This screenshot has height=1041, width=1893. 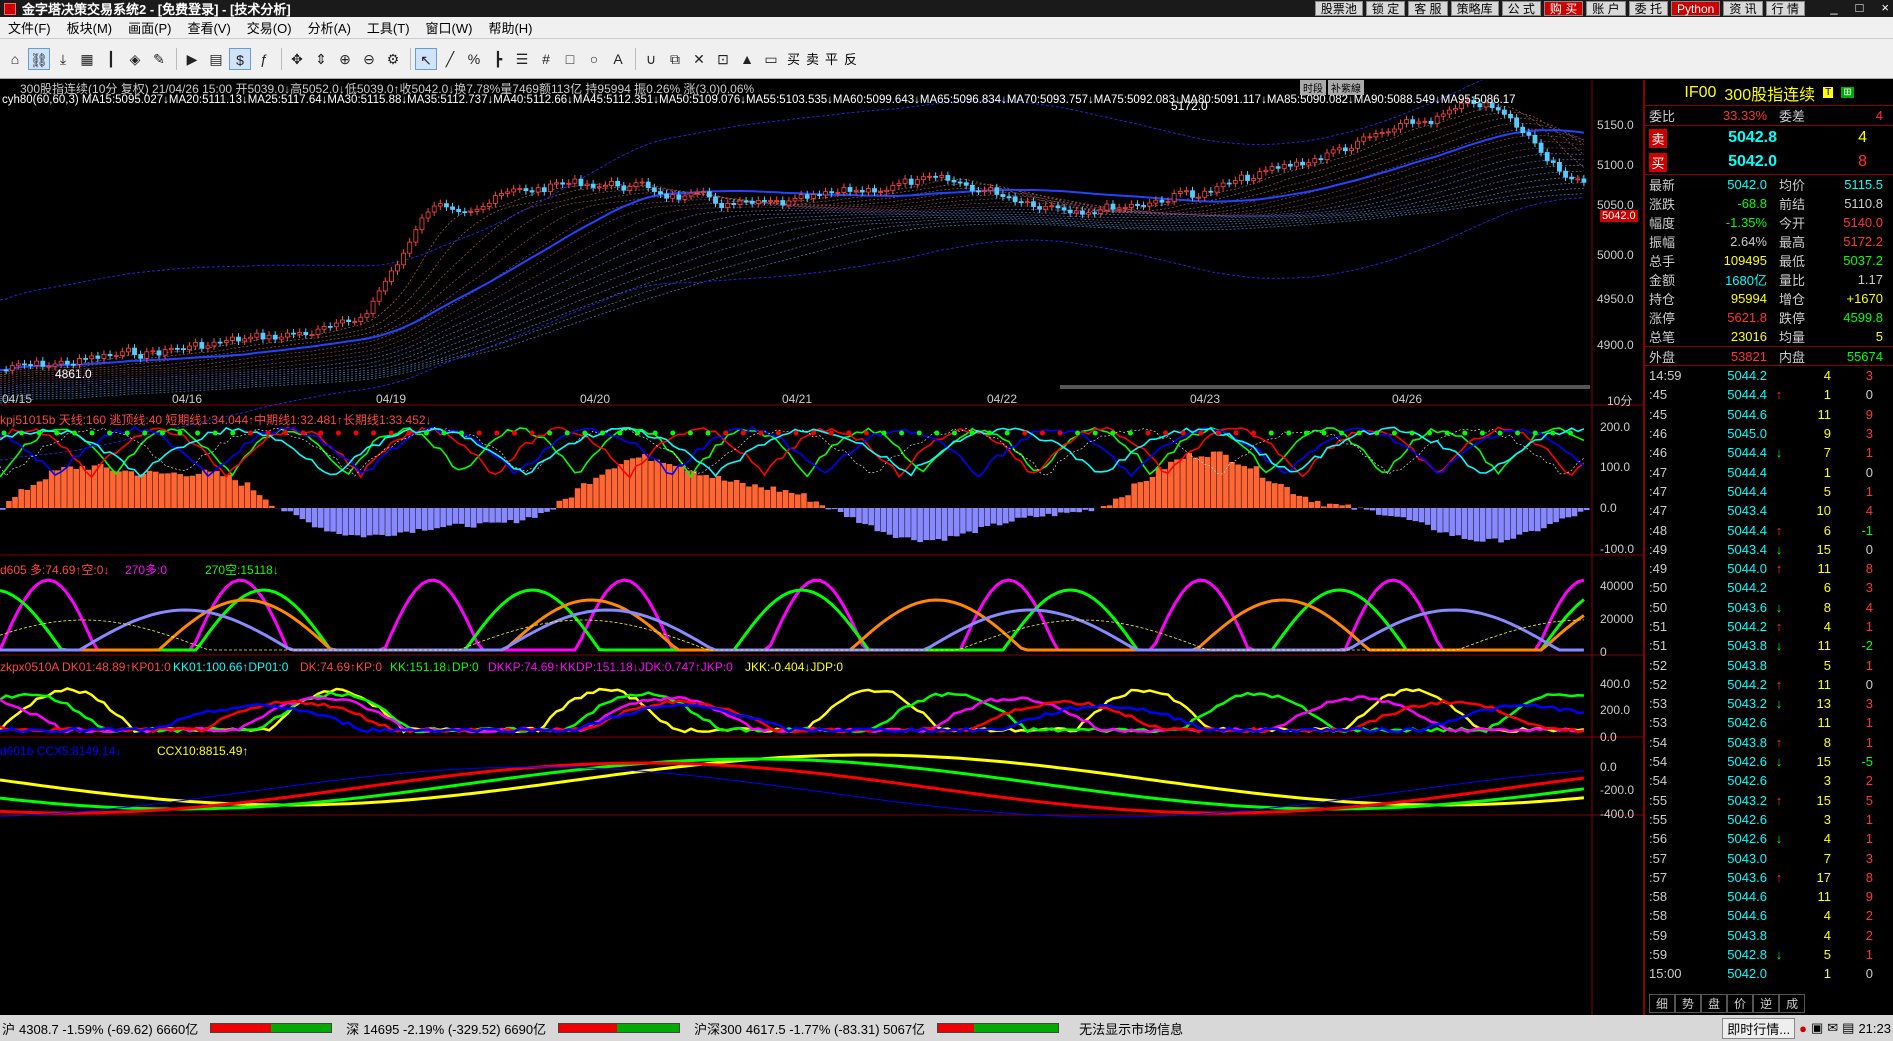 I want to click on tick-row: :45 5044.6 11 9, so click(x=1769, y=414).